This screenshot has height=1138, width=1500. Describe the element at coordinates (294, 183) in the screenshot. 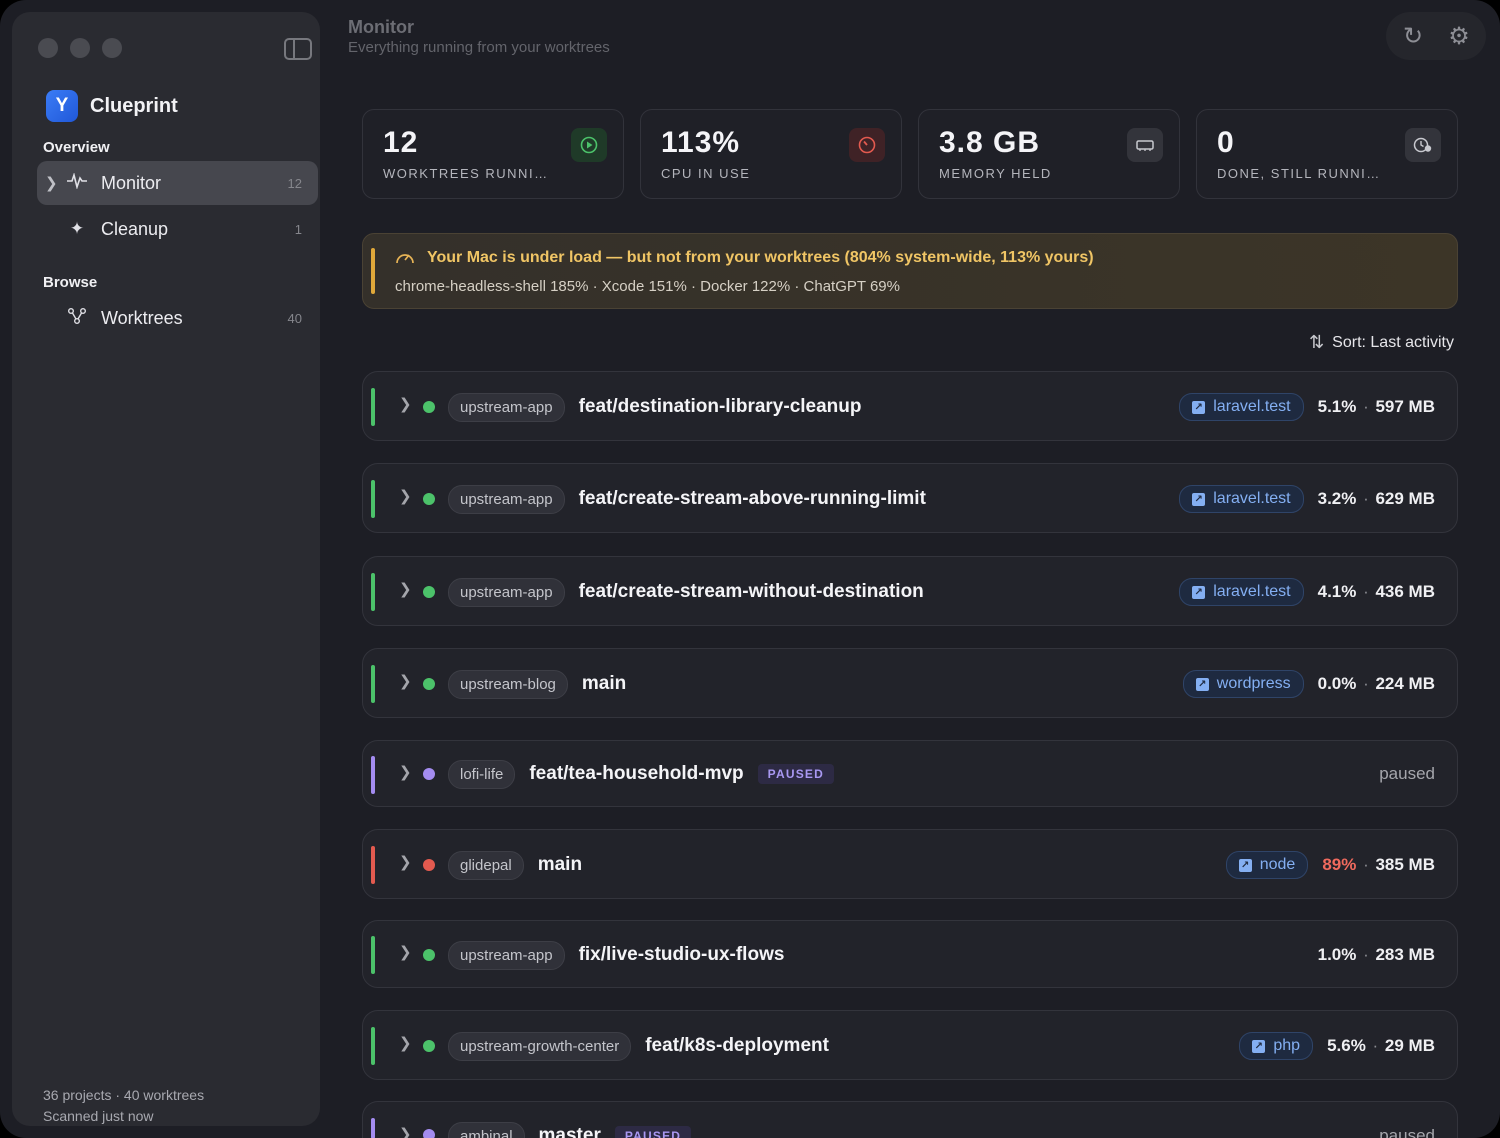

I see `sidebar-item-count: 12` at that location.